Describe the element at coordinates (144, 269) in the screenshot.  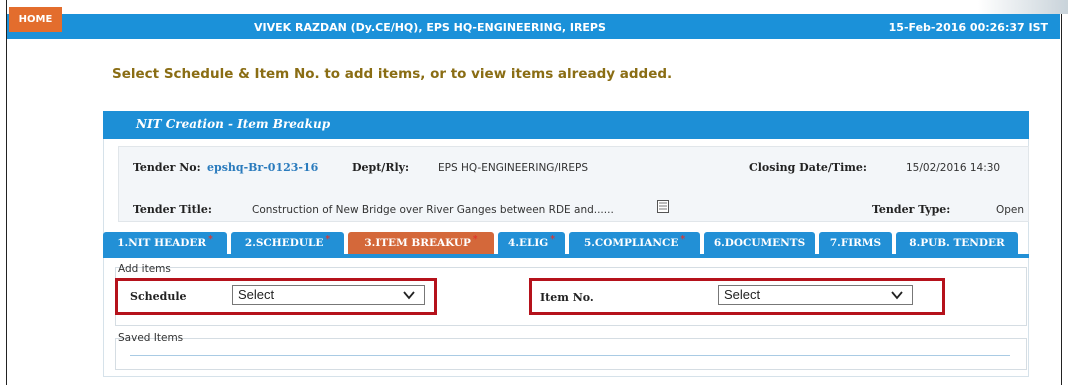
I see `add-items-legend: Add items` at that location.